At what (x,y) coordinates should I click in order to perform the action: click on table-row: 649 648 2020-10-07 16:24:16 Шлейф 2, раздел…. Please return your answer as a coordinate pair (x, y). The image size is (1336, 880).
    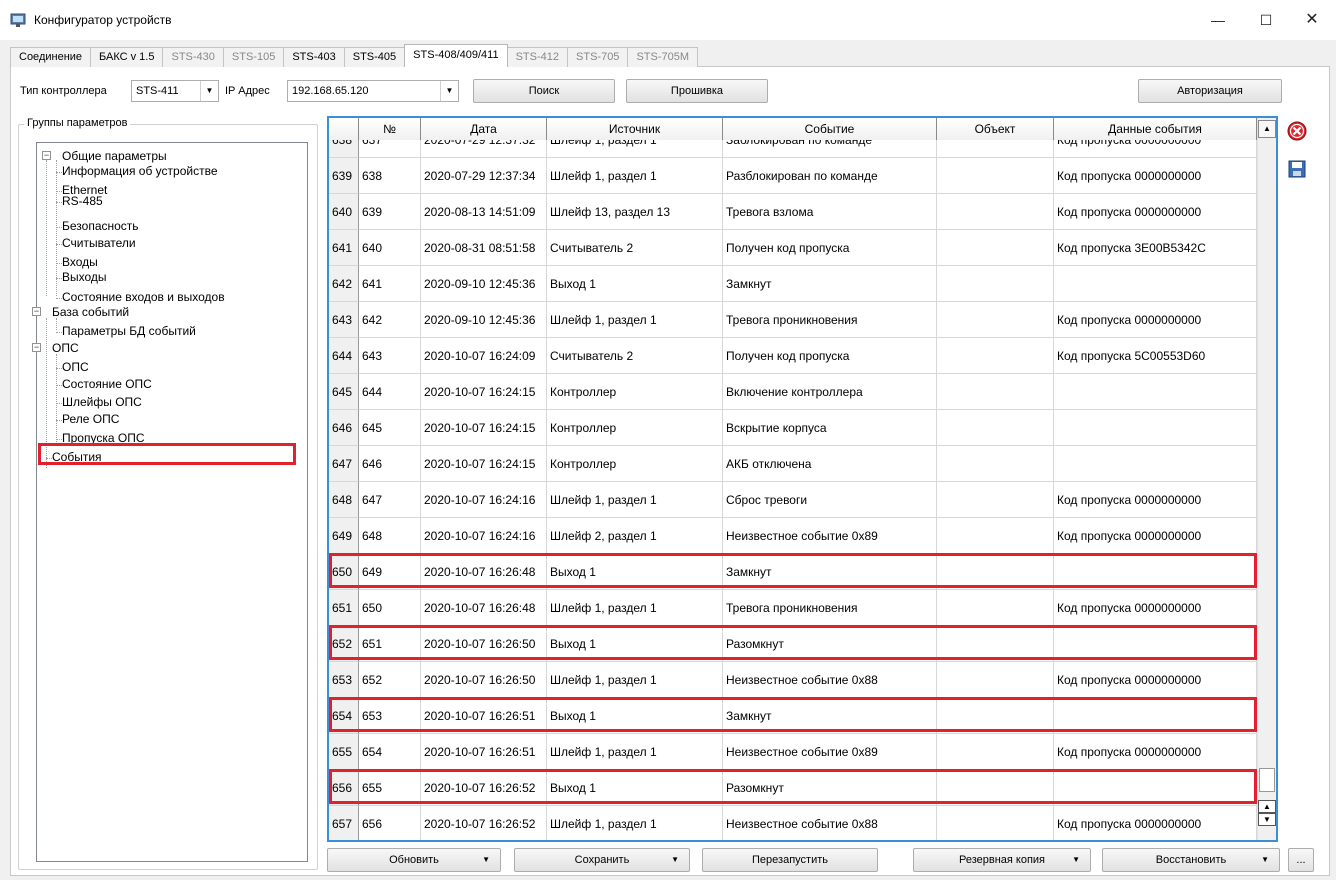
    Looking at the image, I should click on (793, 536).